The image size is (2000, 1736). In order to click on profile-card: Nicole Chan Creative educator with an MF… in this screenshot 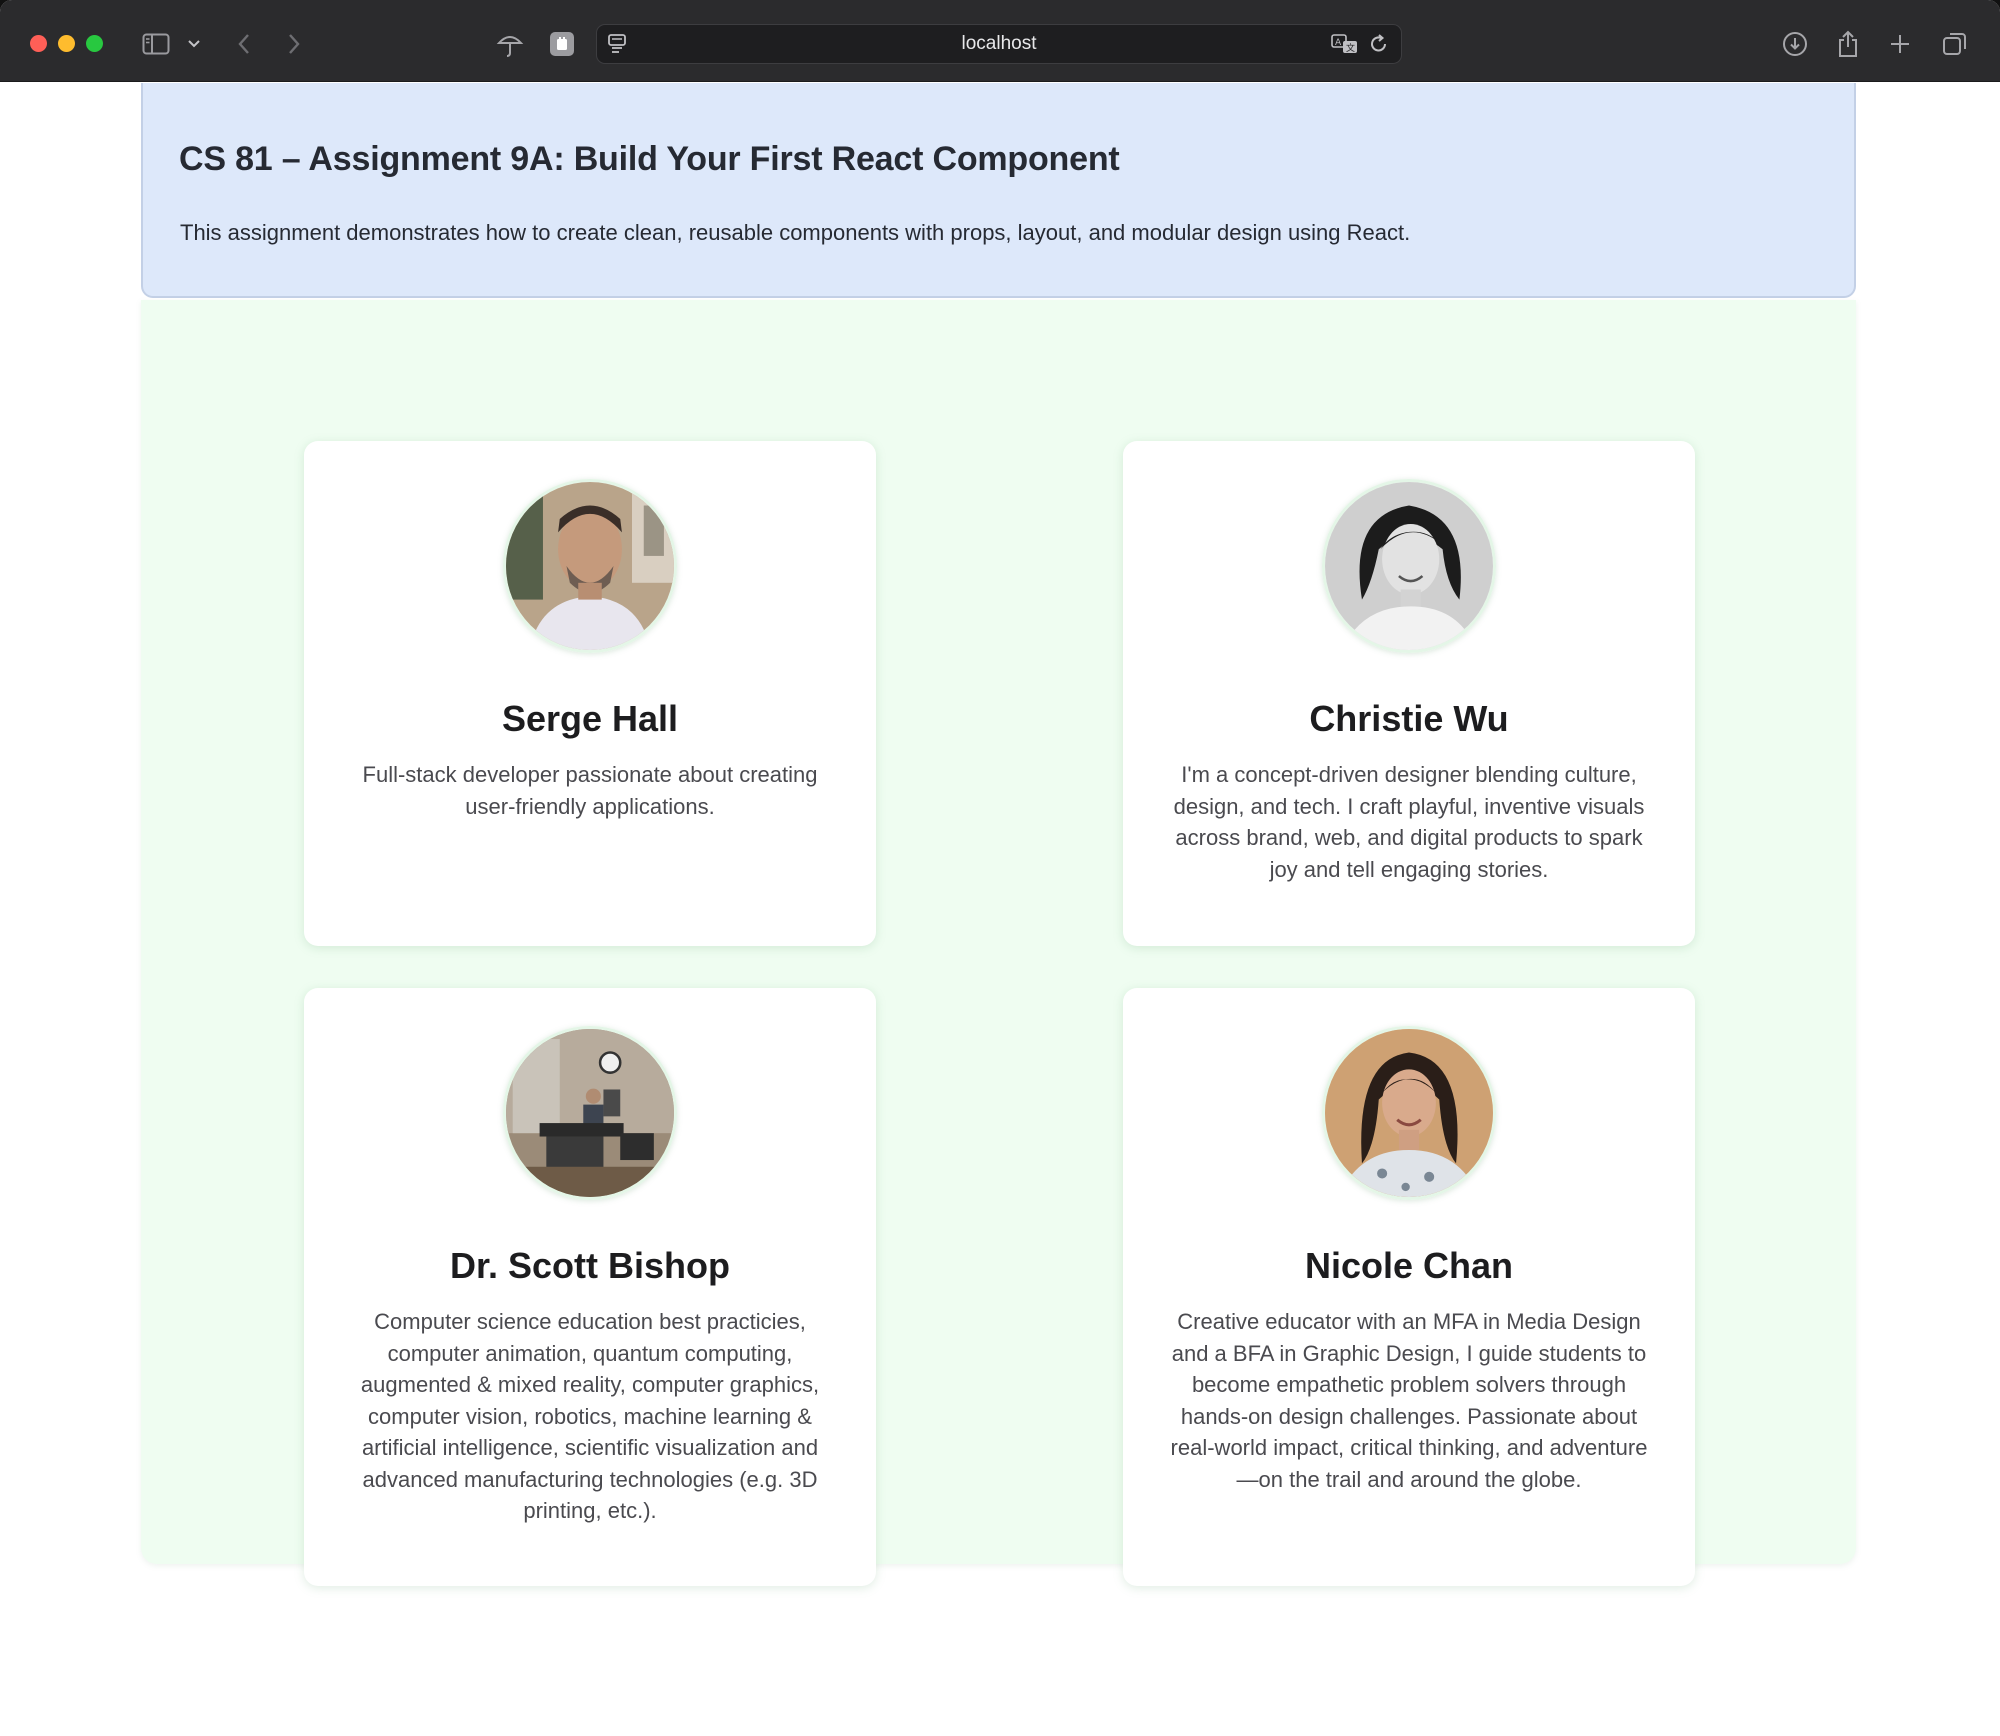, I will do `click(1409, 1287)`.